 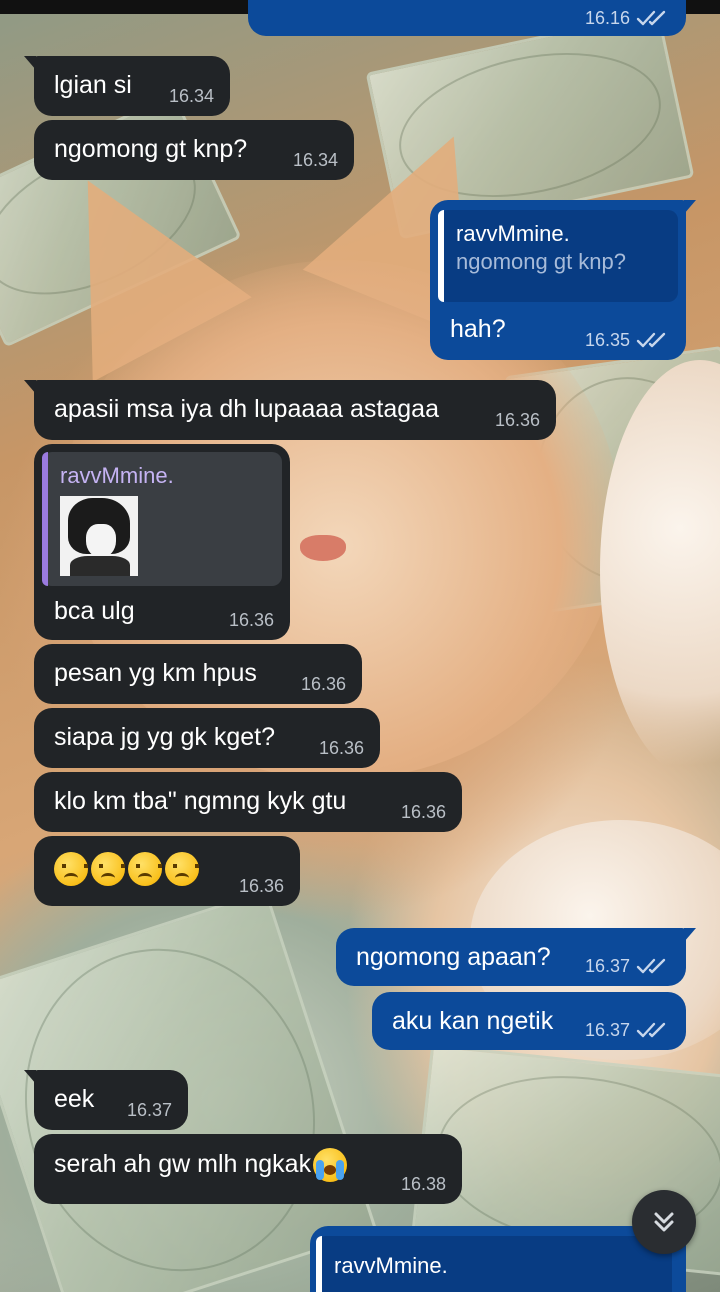 I want to click on message-text: lgian si, so click(x=93, y=85).